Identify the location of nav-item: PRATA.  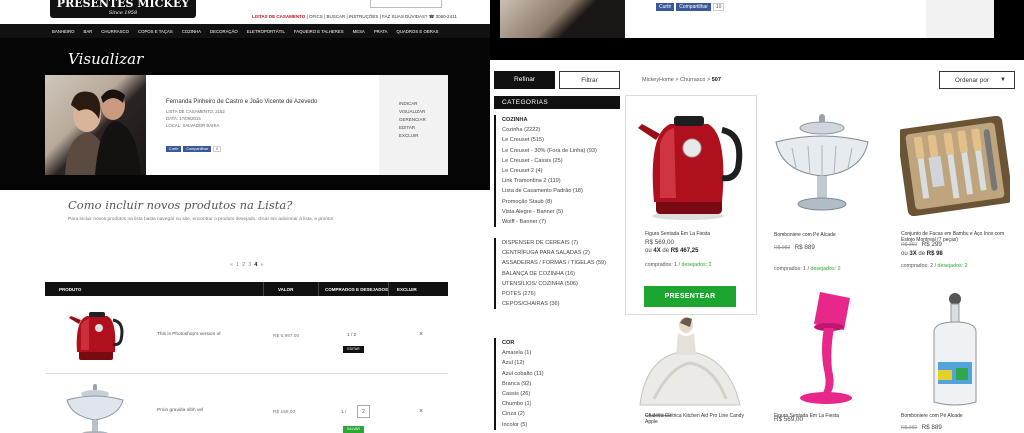
(381, 31).